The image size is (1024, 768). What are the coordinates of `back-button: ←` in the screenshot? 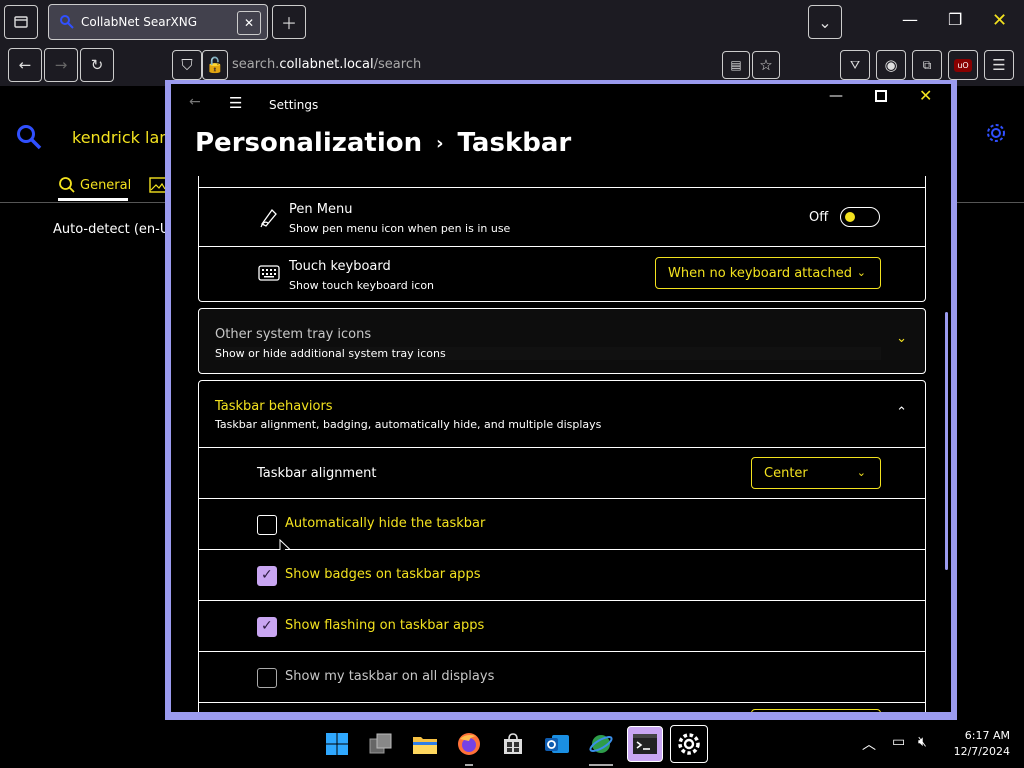 It's located at (25, 65).